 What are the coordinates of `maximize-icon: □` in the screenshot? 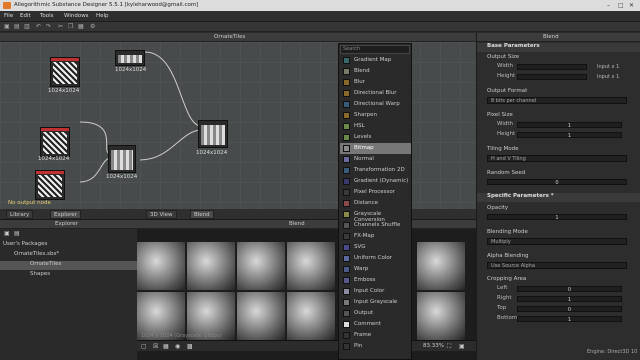 It's located at (621, 5).